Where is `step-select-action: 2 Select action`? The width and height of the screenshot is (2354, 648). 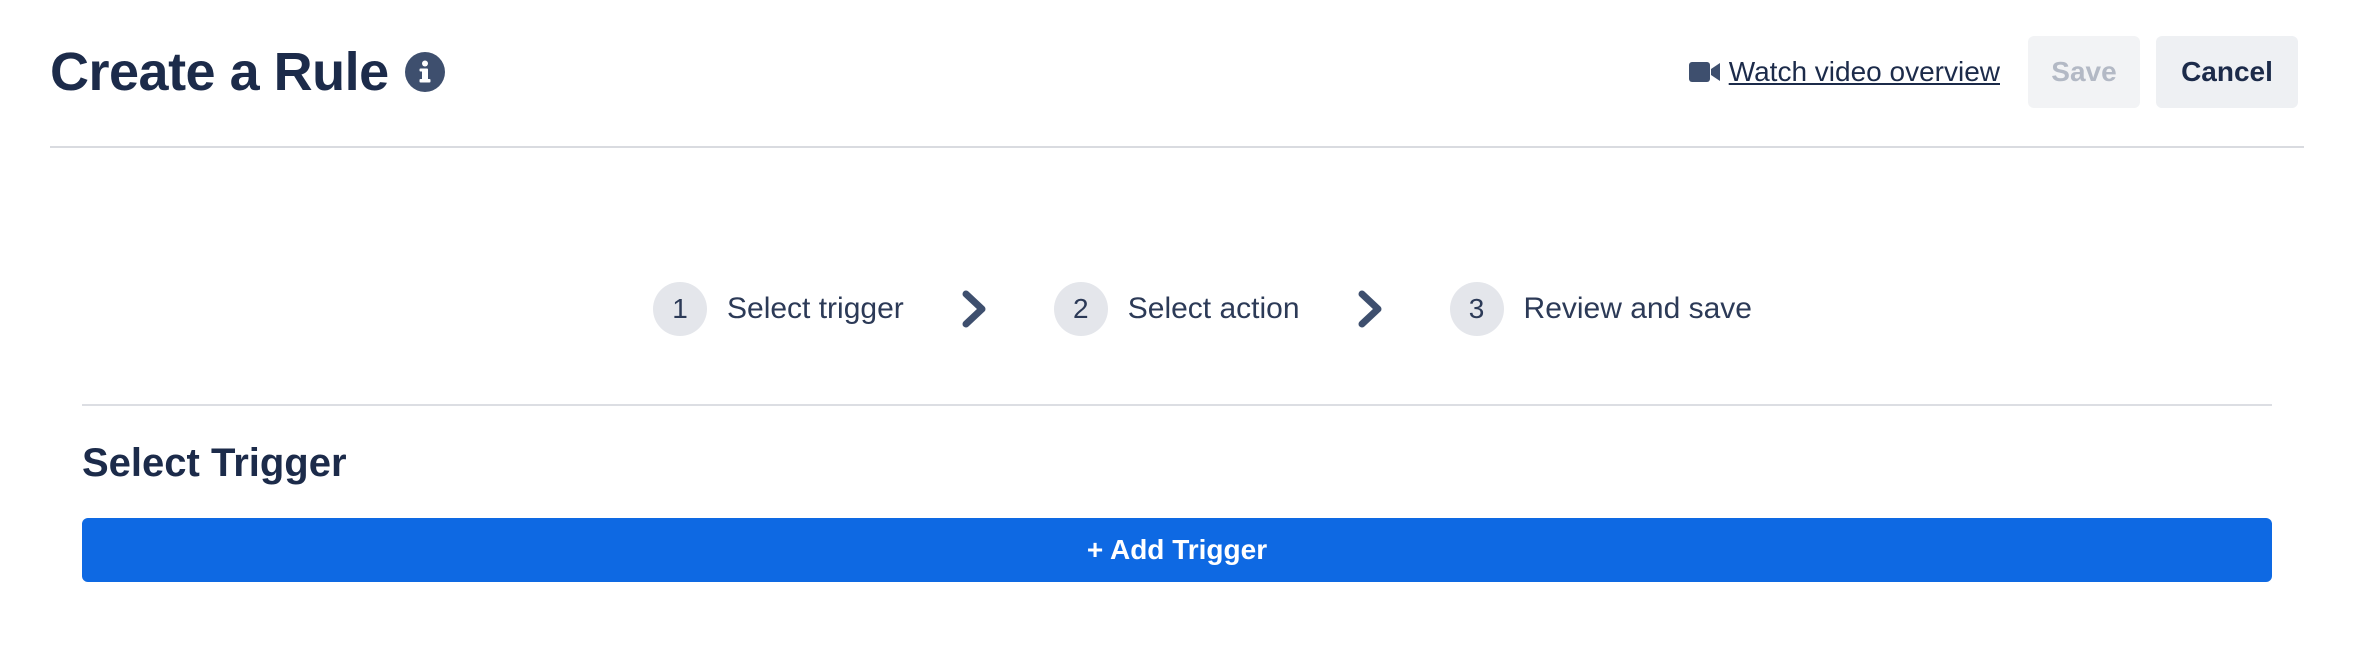 step-select-action: 2 Select action is located at coordinates (1176, 309).